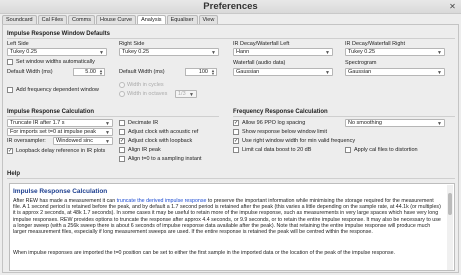  I want to click on oversampler-value: Windowed sinc, so click(74, 141).